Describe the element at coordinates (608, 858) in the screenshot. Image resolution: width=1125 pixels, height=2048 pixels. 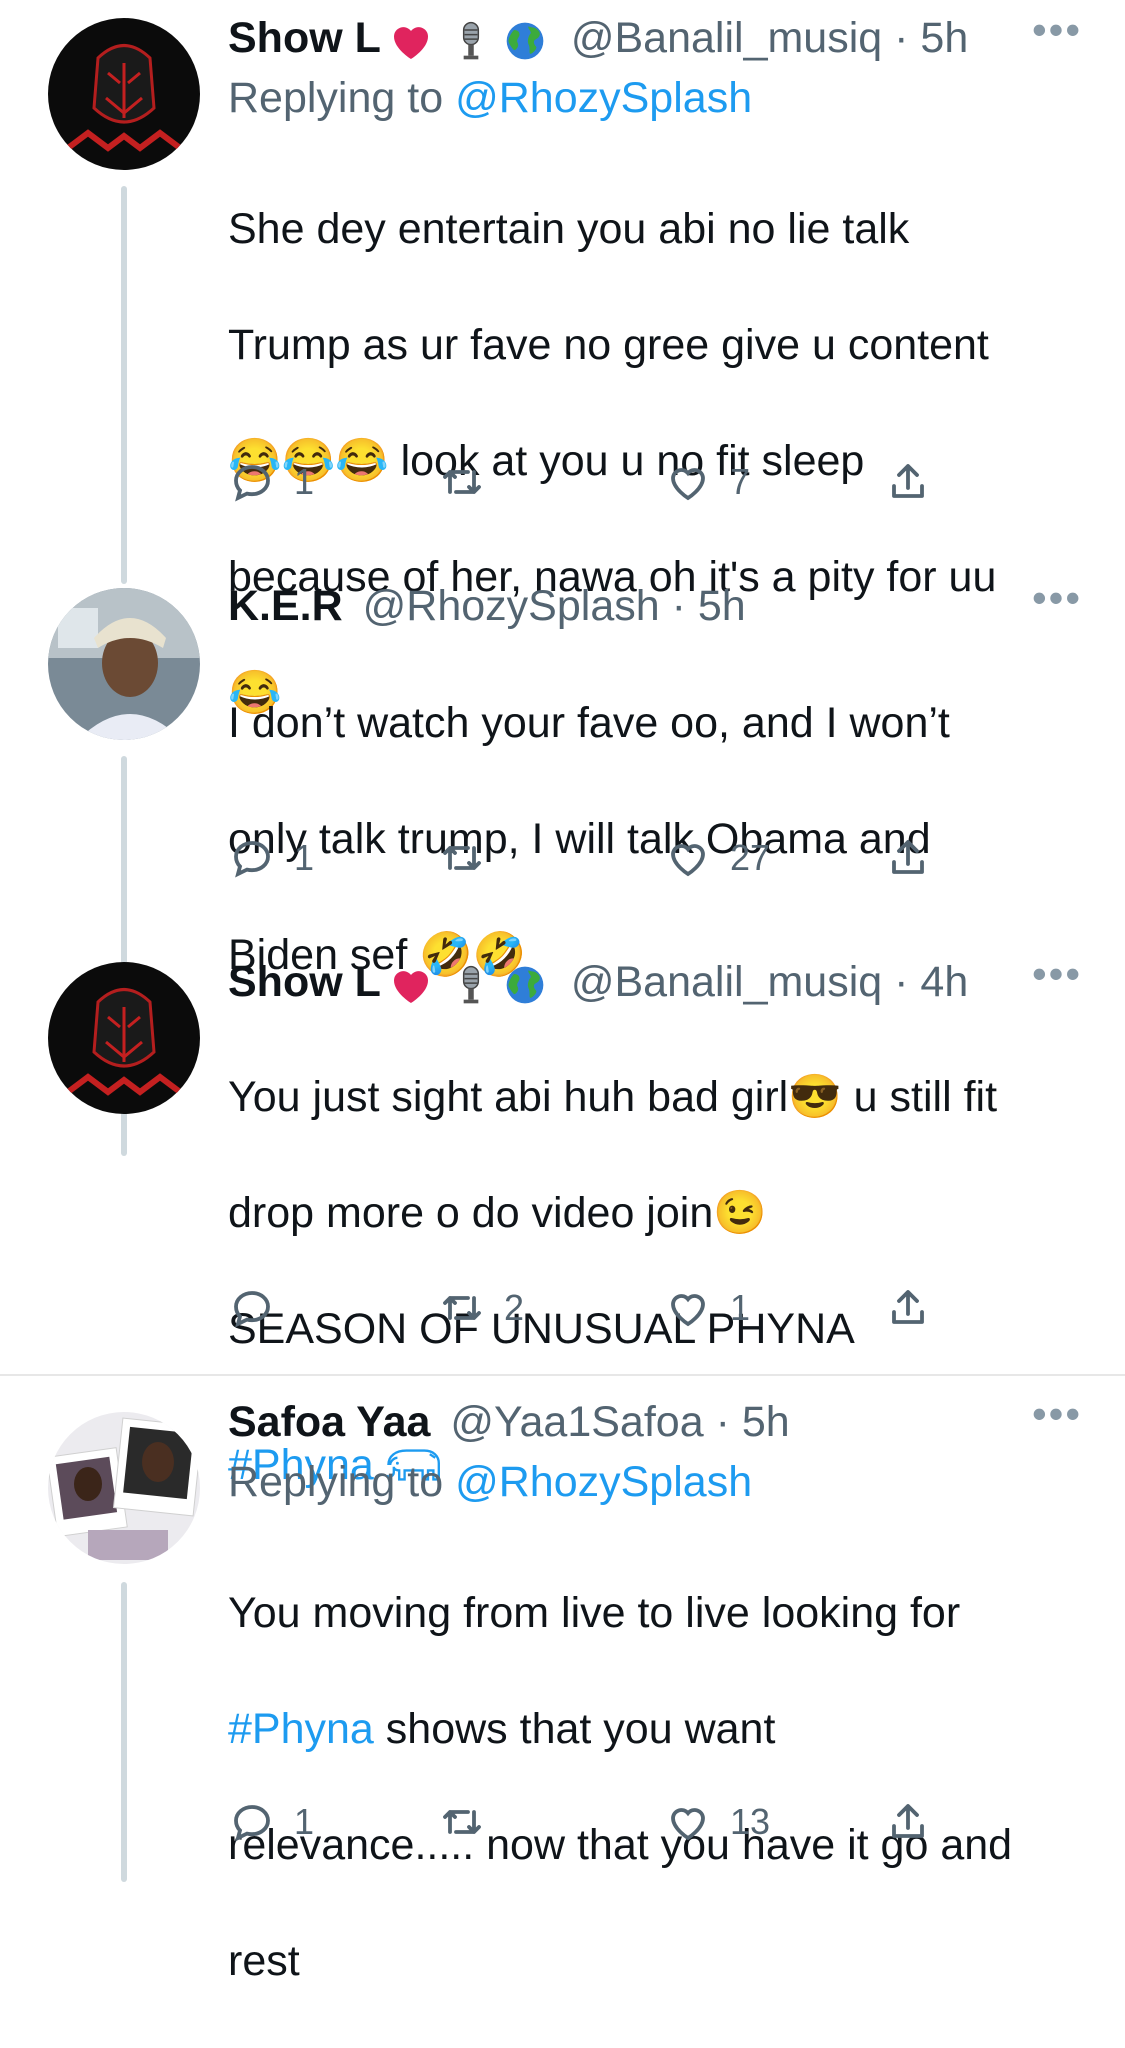
I see `tweet-actions: 1 27` at that location.